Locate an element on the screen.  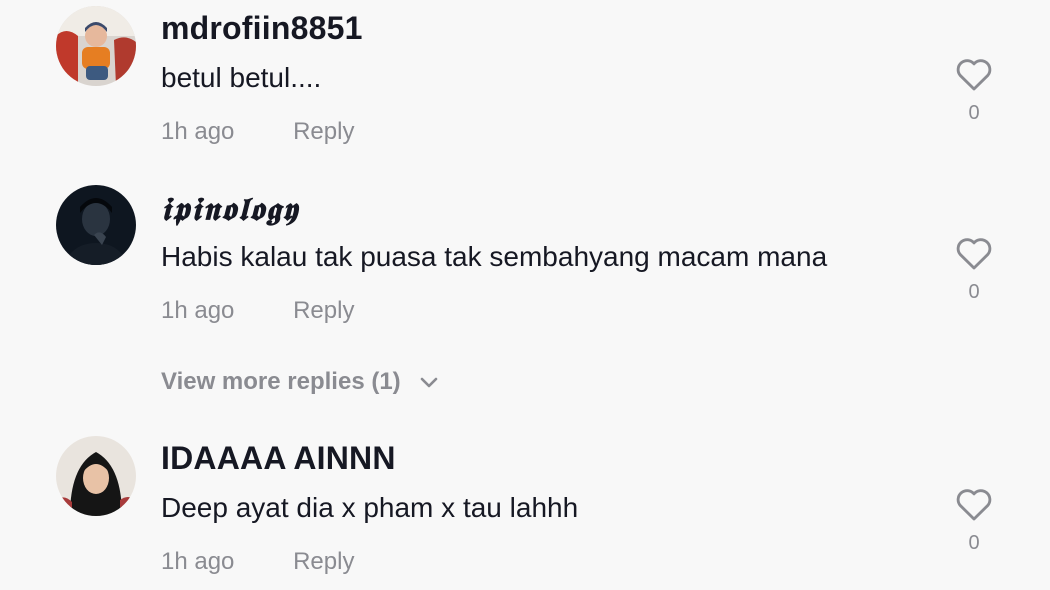
username: mdrofiin8851 is located at coordinates (262, 28).